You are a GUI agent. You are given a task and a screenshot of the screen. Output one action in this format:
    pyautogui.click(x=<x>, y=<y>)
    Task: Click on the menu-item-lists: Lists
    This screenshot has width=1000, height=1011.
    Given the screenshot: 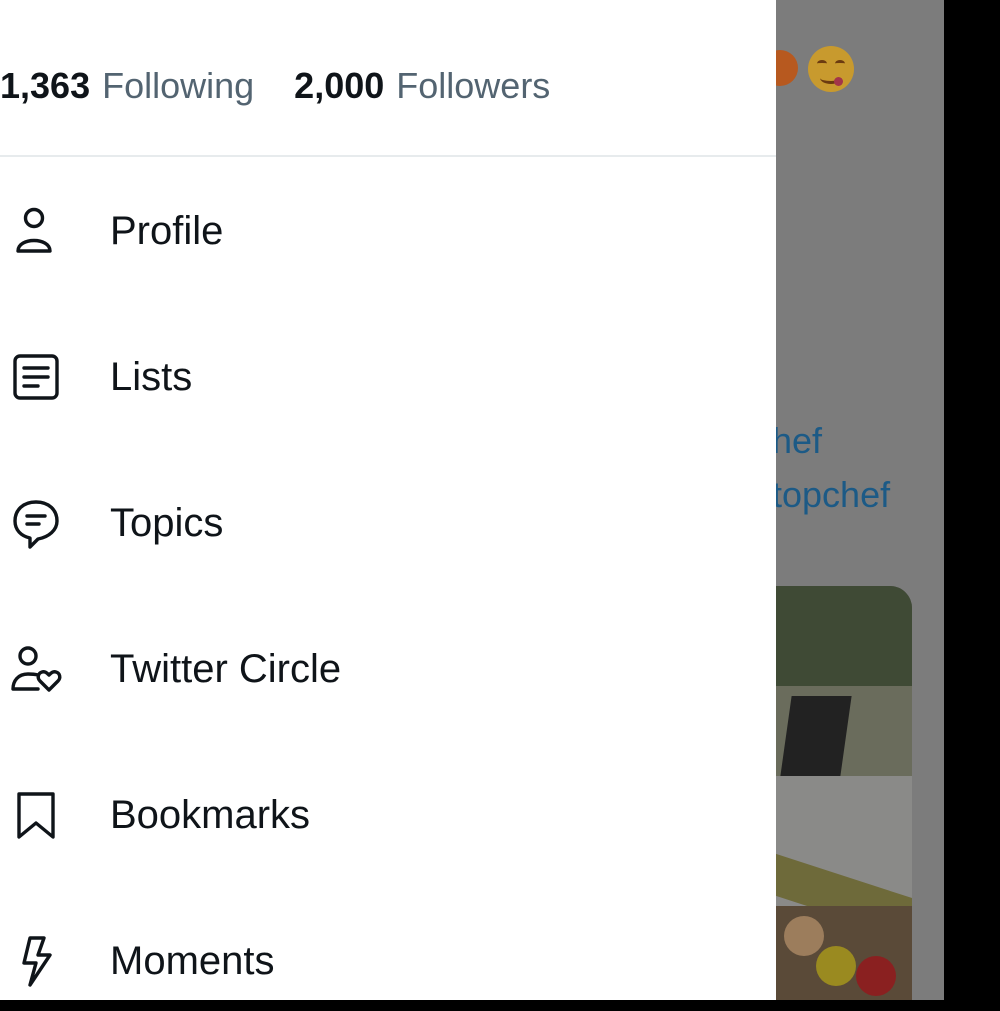 What is the action you would take?
    pyautogui.click(x=388, y=377)
    